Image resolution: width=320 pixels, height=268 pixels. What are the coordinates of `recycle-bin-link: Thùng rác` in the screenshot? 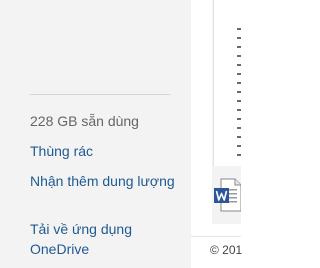 It's located at (61, 151).